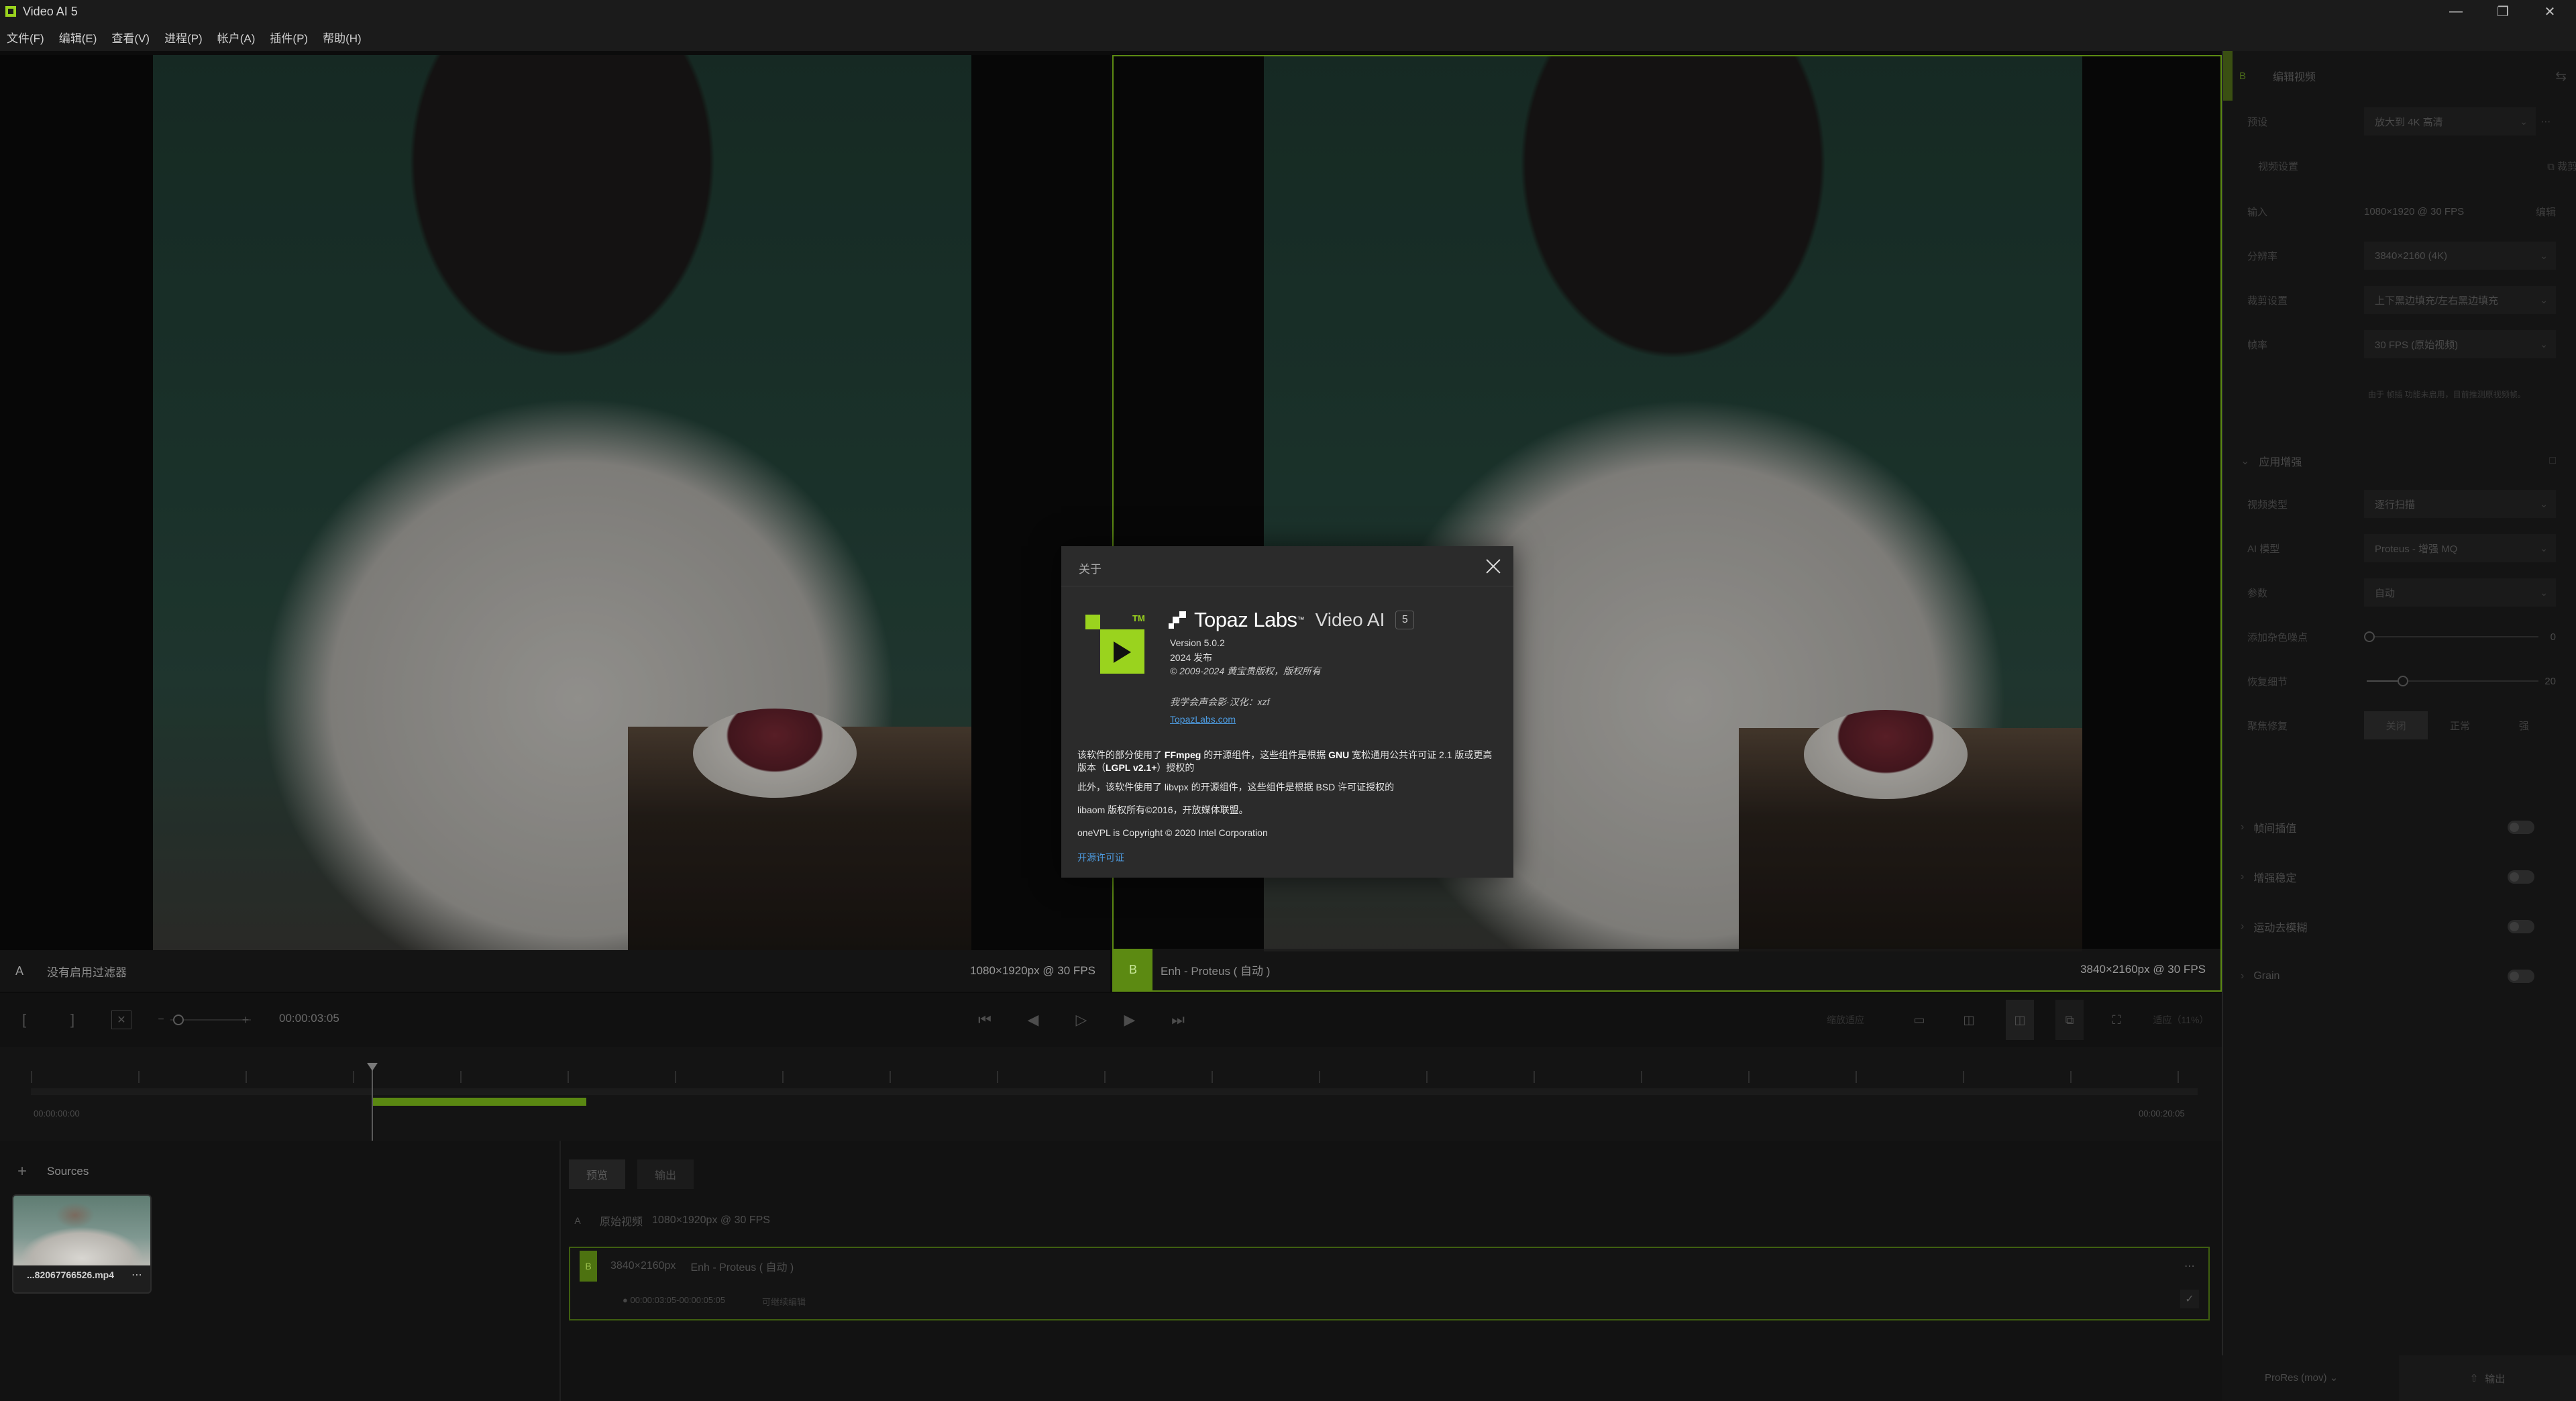  I want to click on preset-label: 预设, so click(2257, 122).